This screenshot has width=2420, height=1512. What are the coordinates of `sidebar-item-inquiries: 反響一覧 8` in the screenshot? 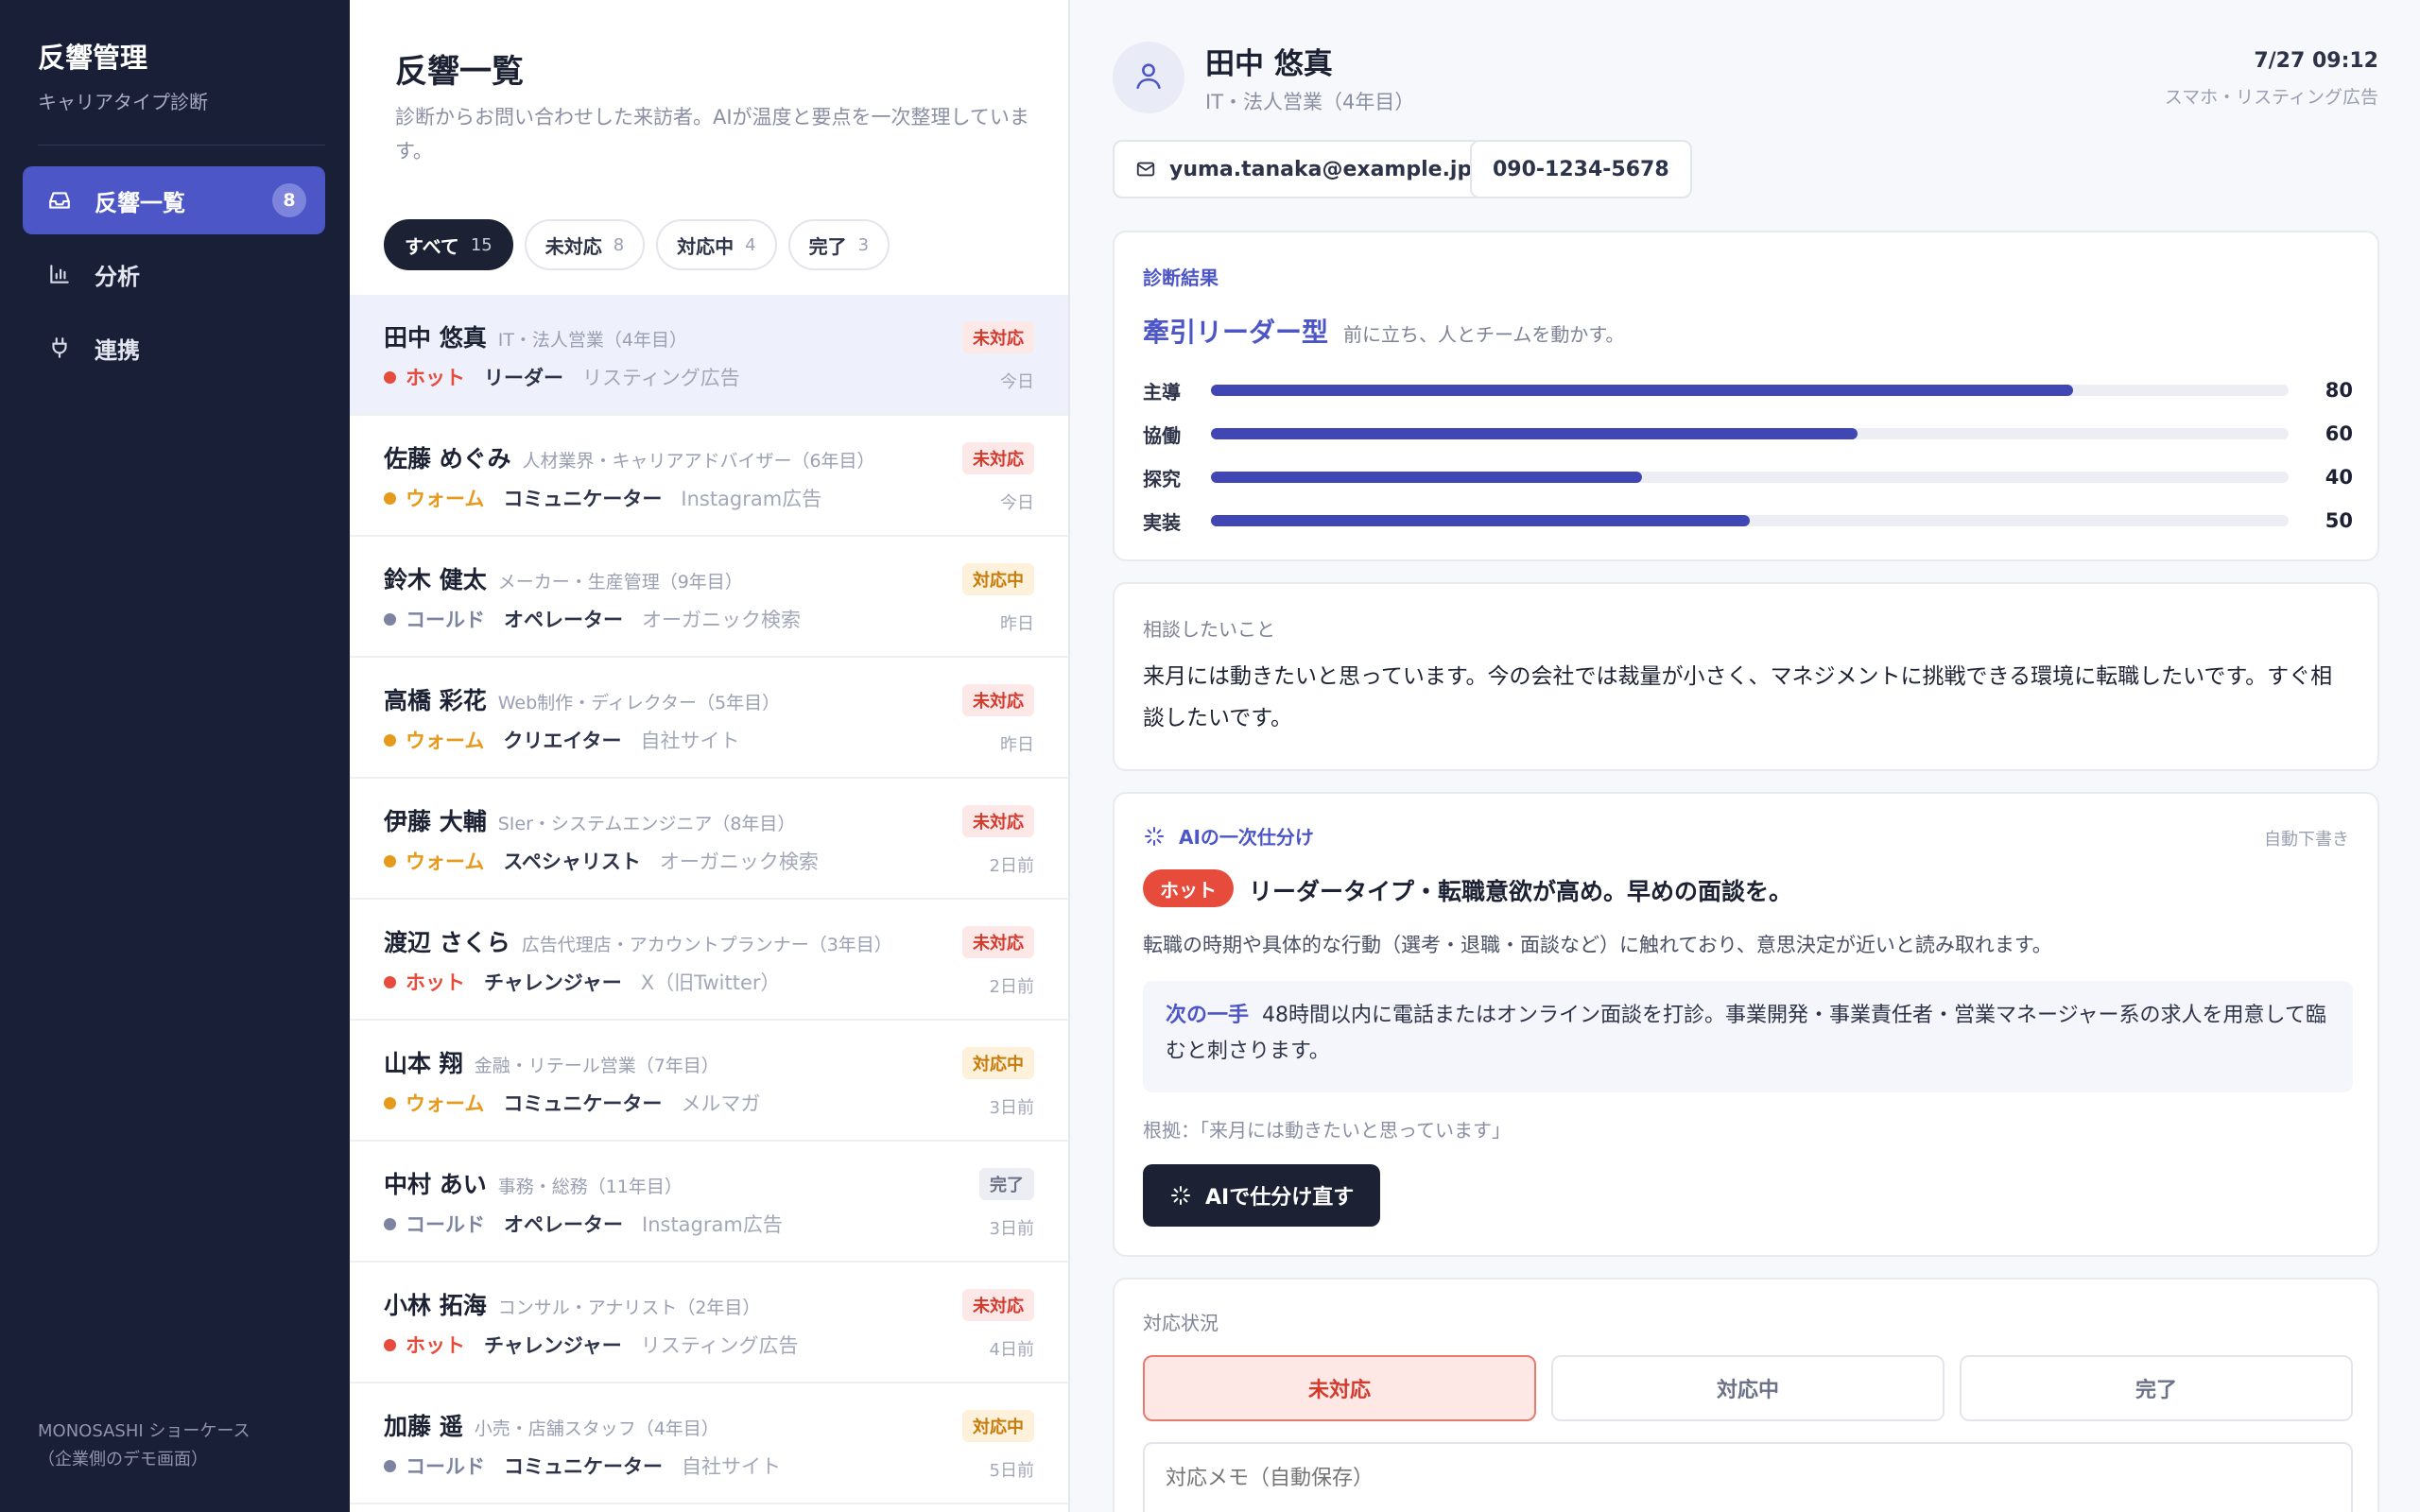 It's located at (174, 200).